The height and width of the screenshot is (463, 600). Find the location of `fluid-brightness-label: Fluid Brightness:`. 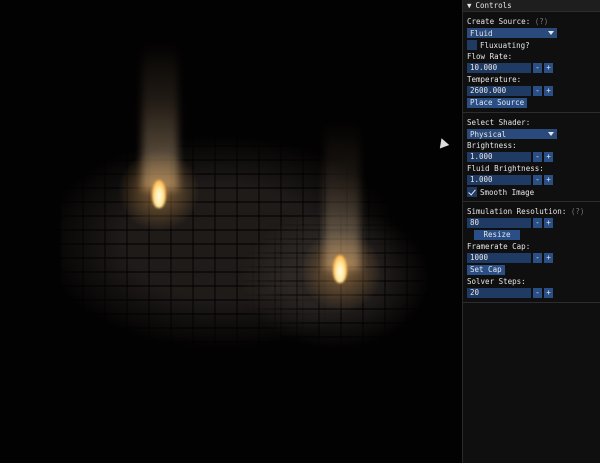

fluid-brightness-label: Fluid Brightness: is located at coordinates (505, 168).